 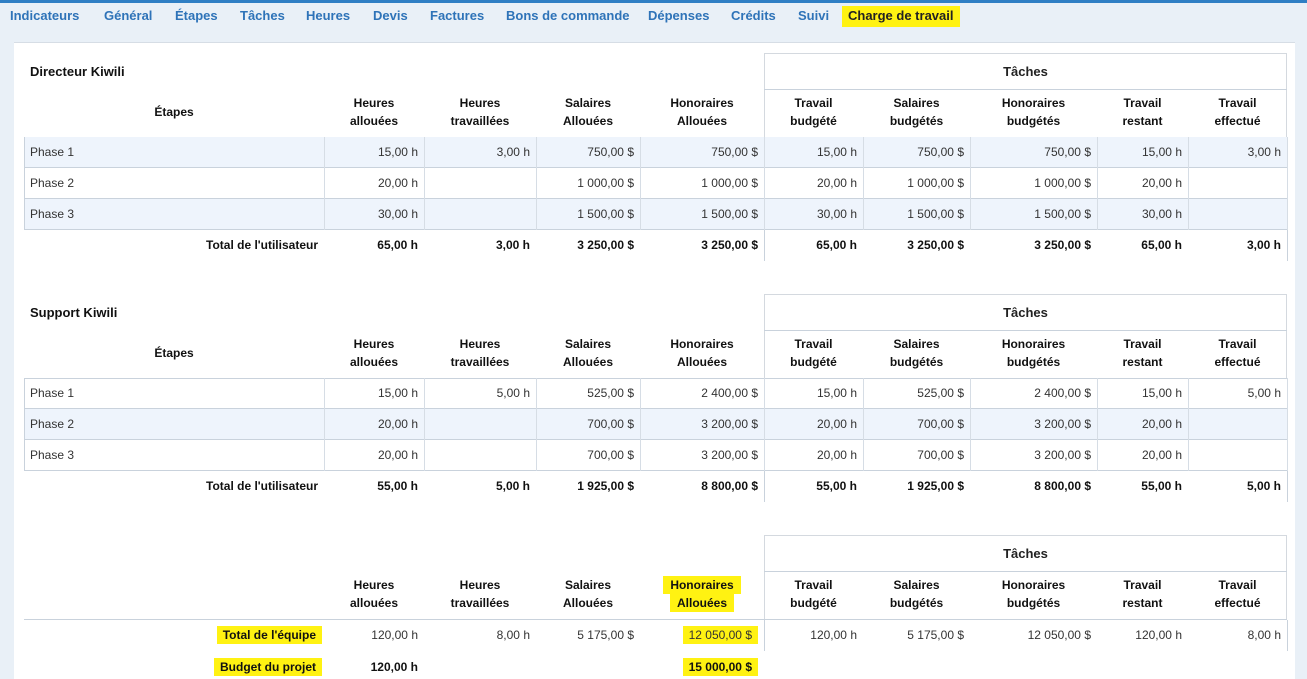 What do you see at coordinates (1025, 71) in the screenshot?
I see `taches-label: Tâches` at bounding box center [1025, 71].